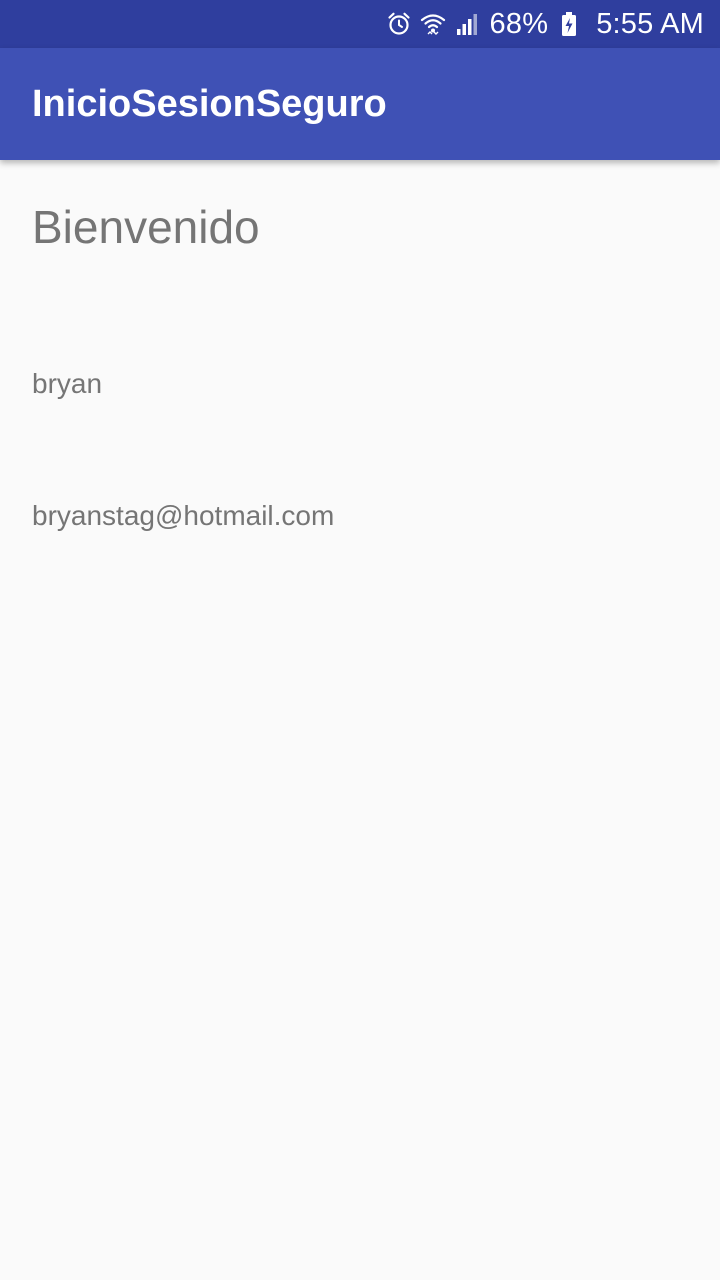 The width and height of the screenshot is (720, 1280). What do you see at coordinates (569, 24) in the screenshot?
I see `battery-charging-icon` at bounding box center [569, 24].